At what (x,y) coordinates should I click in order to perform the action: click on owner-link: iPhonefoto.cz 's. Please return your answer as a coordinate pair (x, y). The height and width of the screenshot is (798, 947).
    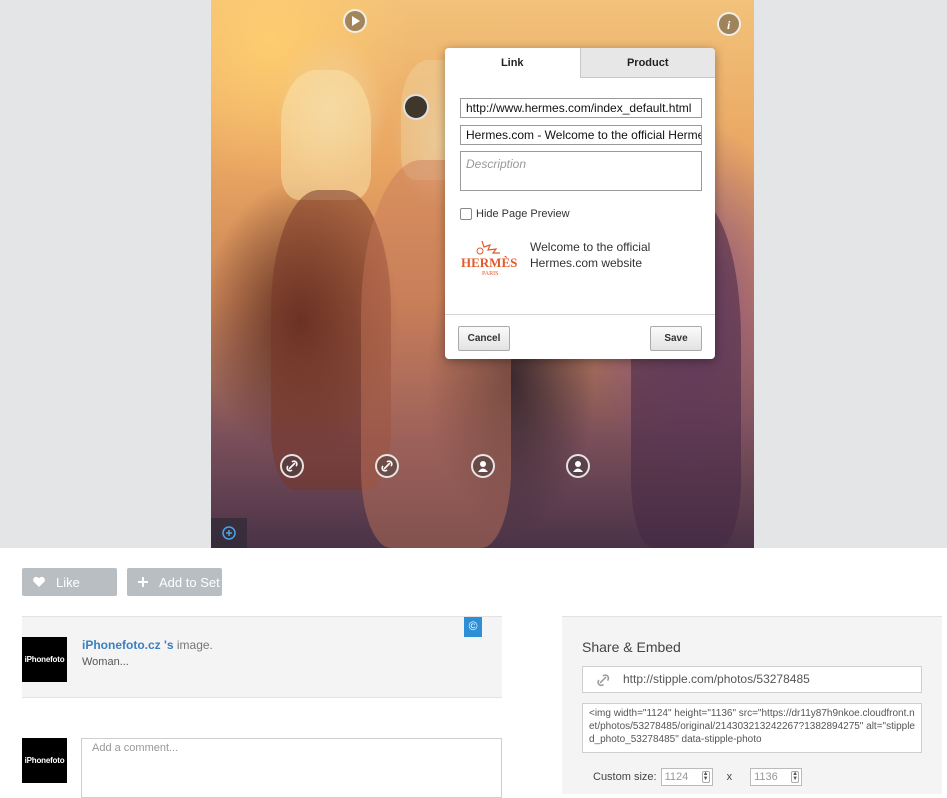
    Looking at the image, I should click on (128, 645).